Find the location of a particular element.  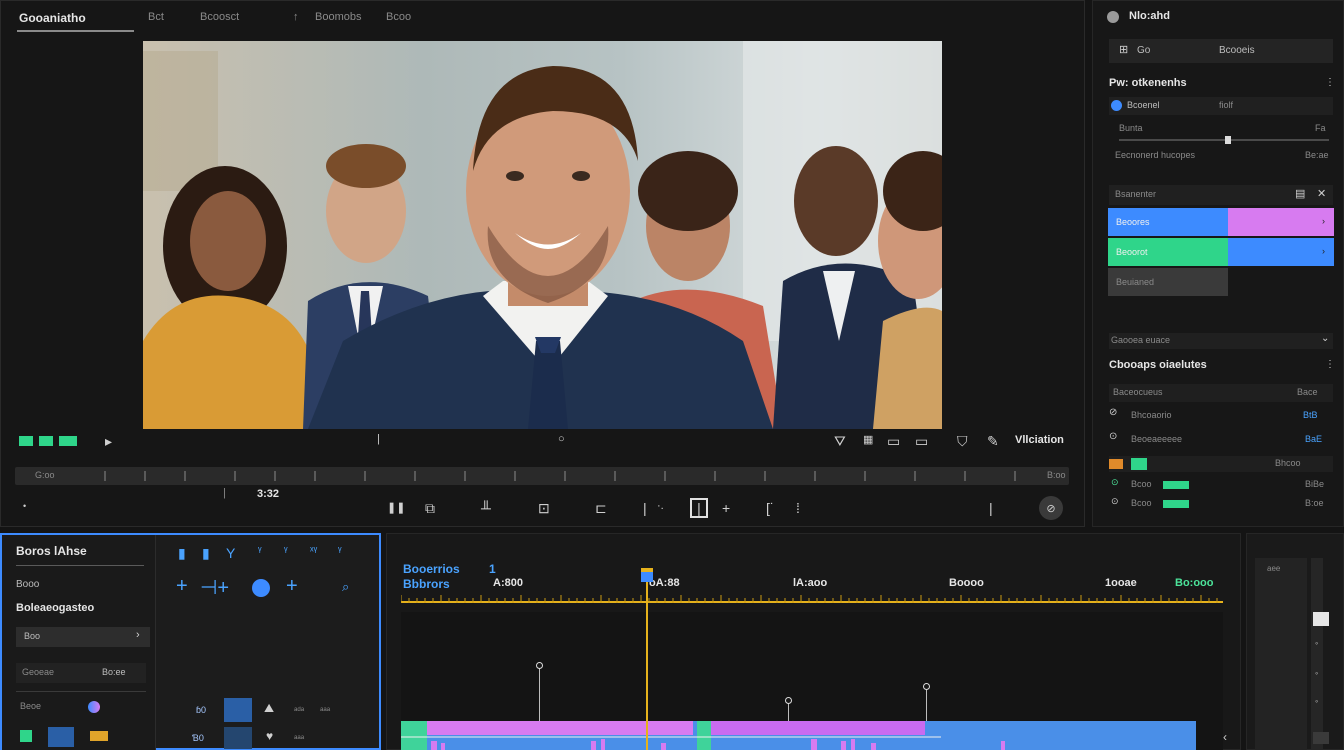

shield-icon: ⛉ is located at coordinates (962, 441).